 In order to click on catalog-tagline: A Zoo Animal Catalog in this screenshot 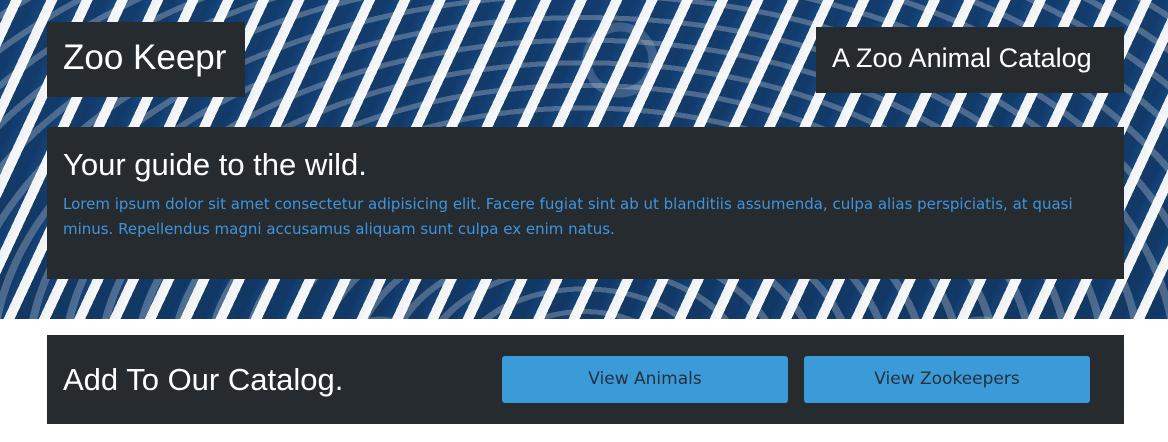, I will do `click(962, 58)`.